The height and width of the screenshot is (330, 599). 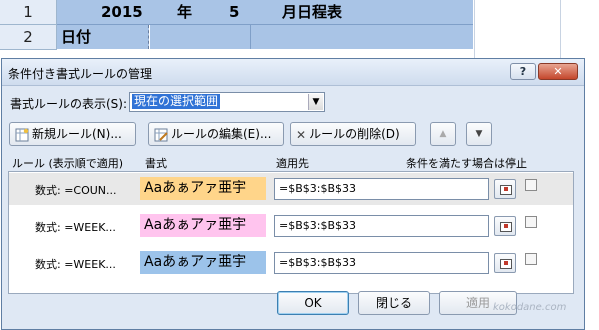 I want to click on dialog-title: 条件付き書式ルールの管理, so click(x=80, y=74).